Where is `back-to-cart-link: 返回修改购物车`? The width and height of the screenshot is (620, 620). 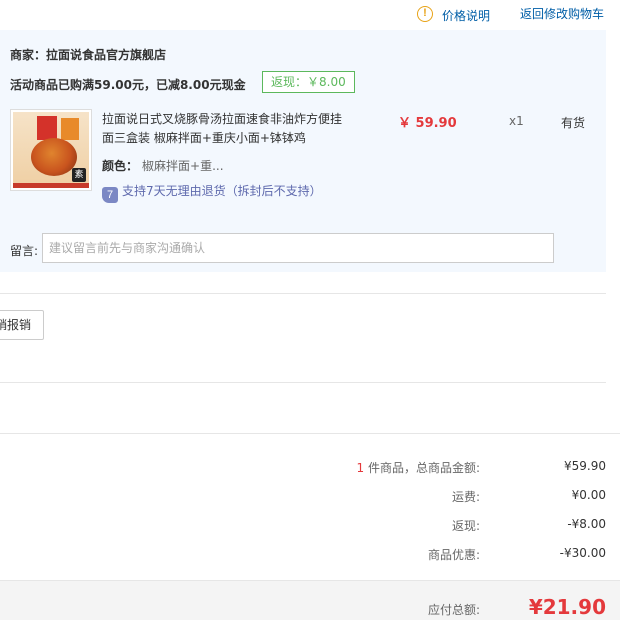
back-to-cart-link: 返回修改购物车 is located at coordinates (562, 13).